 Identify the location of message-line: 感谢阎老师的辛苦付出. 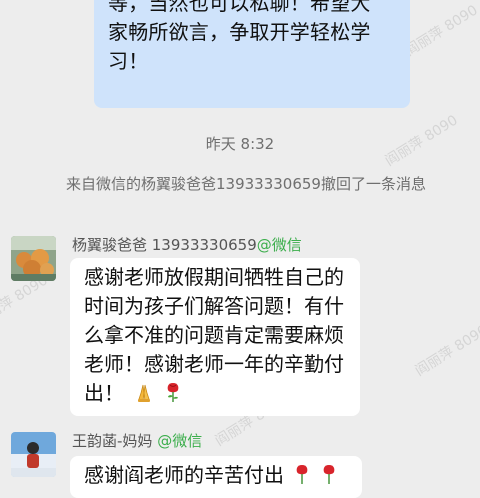
(184, 475).